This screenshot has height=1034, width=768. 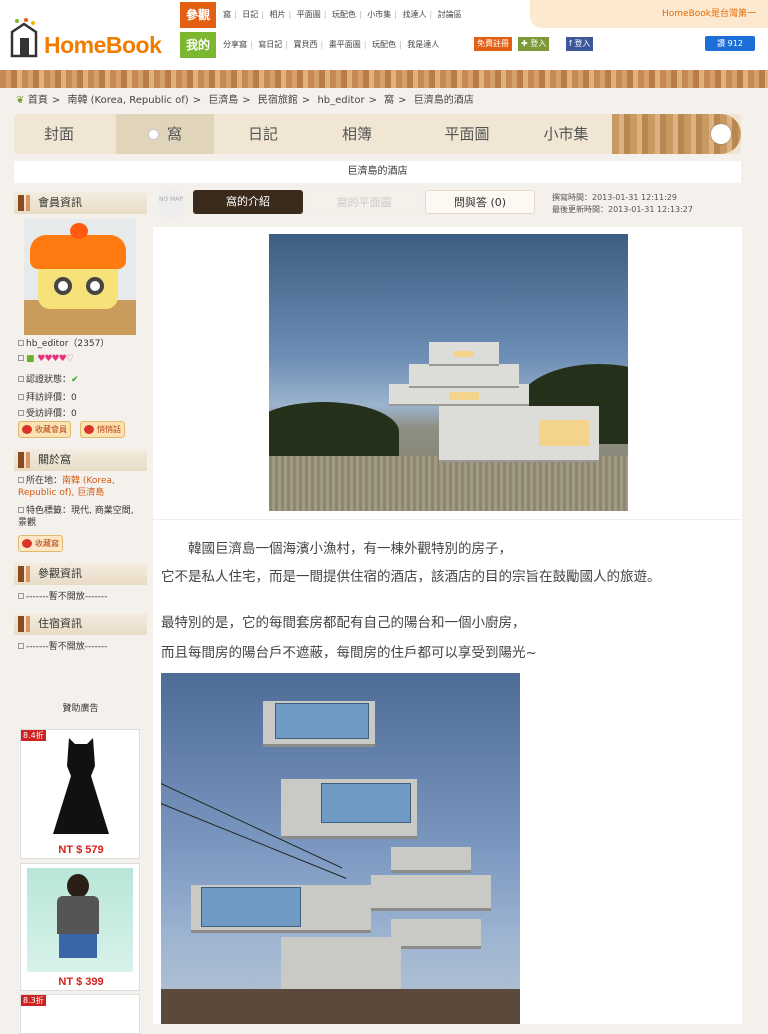 What do you see at coordinates (431, 860) in the screenshot?
I see `concrete-slab` at bounding box center [431, 860].